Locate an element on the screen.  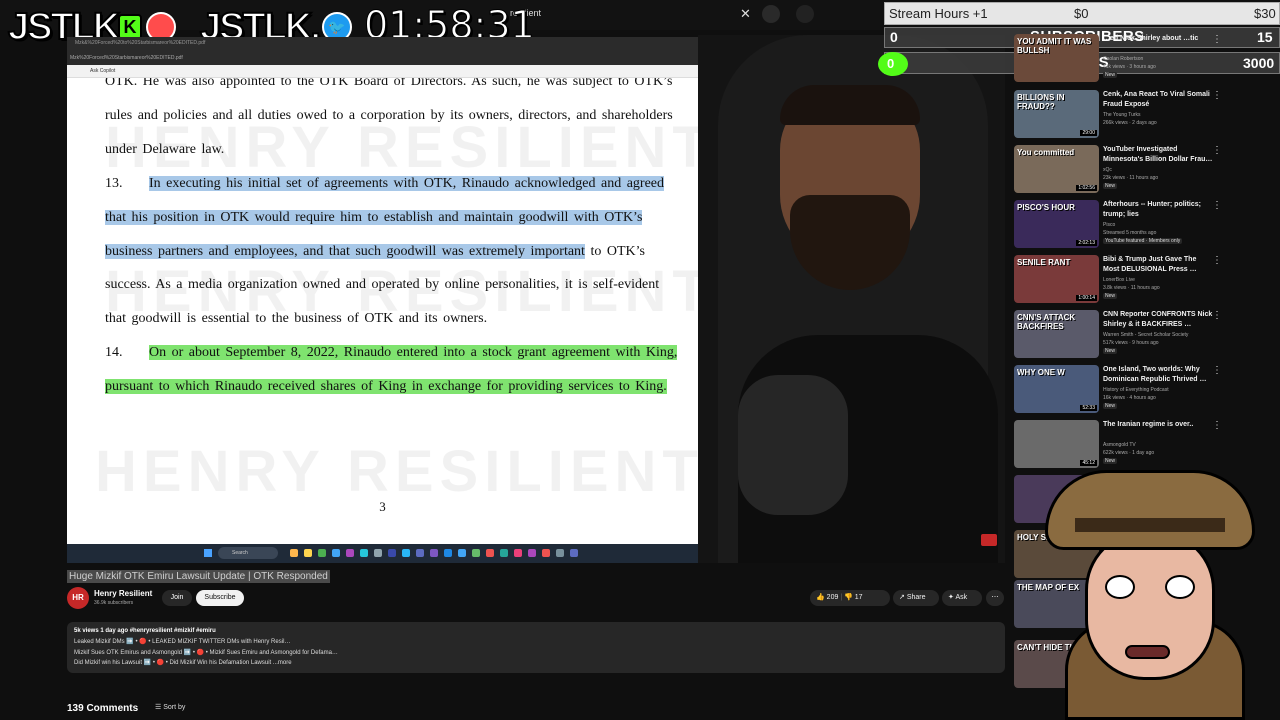
recommended-channel: Warren Smith - Secret Scholar Society is located at coordinates (1145, 335).